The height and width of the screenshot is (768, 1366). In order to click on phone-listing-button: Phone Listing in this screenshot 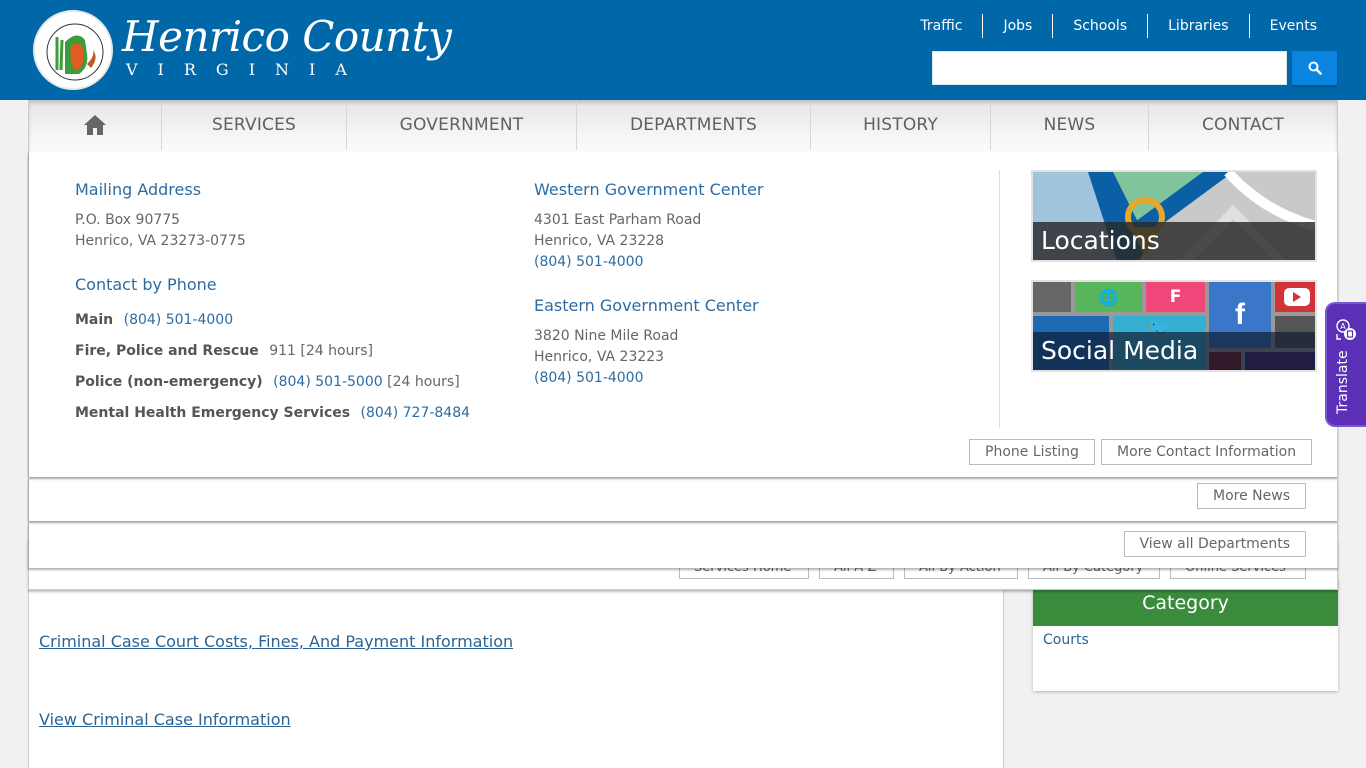, I will do `click(1032, 452)`.